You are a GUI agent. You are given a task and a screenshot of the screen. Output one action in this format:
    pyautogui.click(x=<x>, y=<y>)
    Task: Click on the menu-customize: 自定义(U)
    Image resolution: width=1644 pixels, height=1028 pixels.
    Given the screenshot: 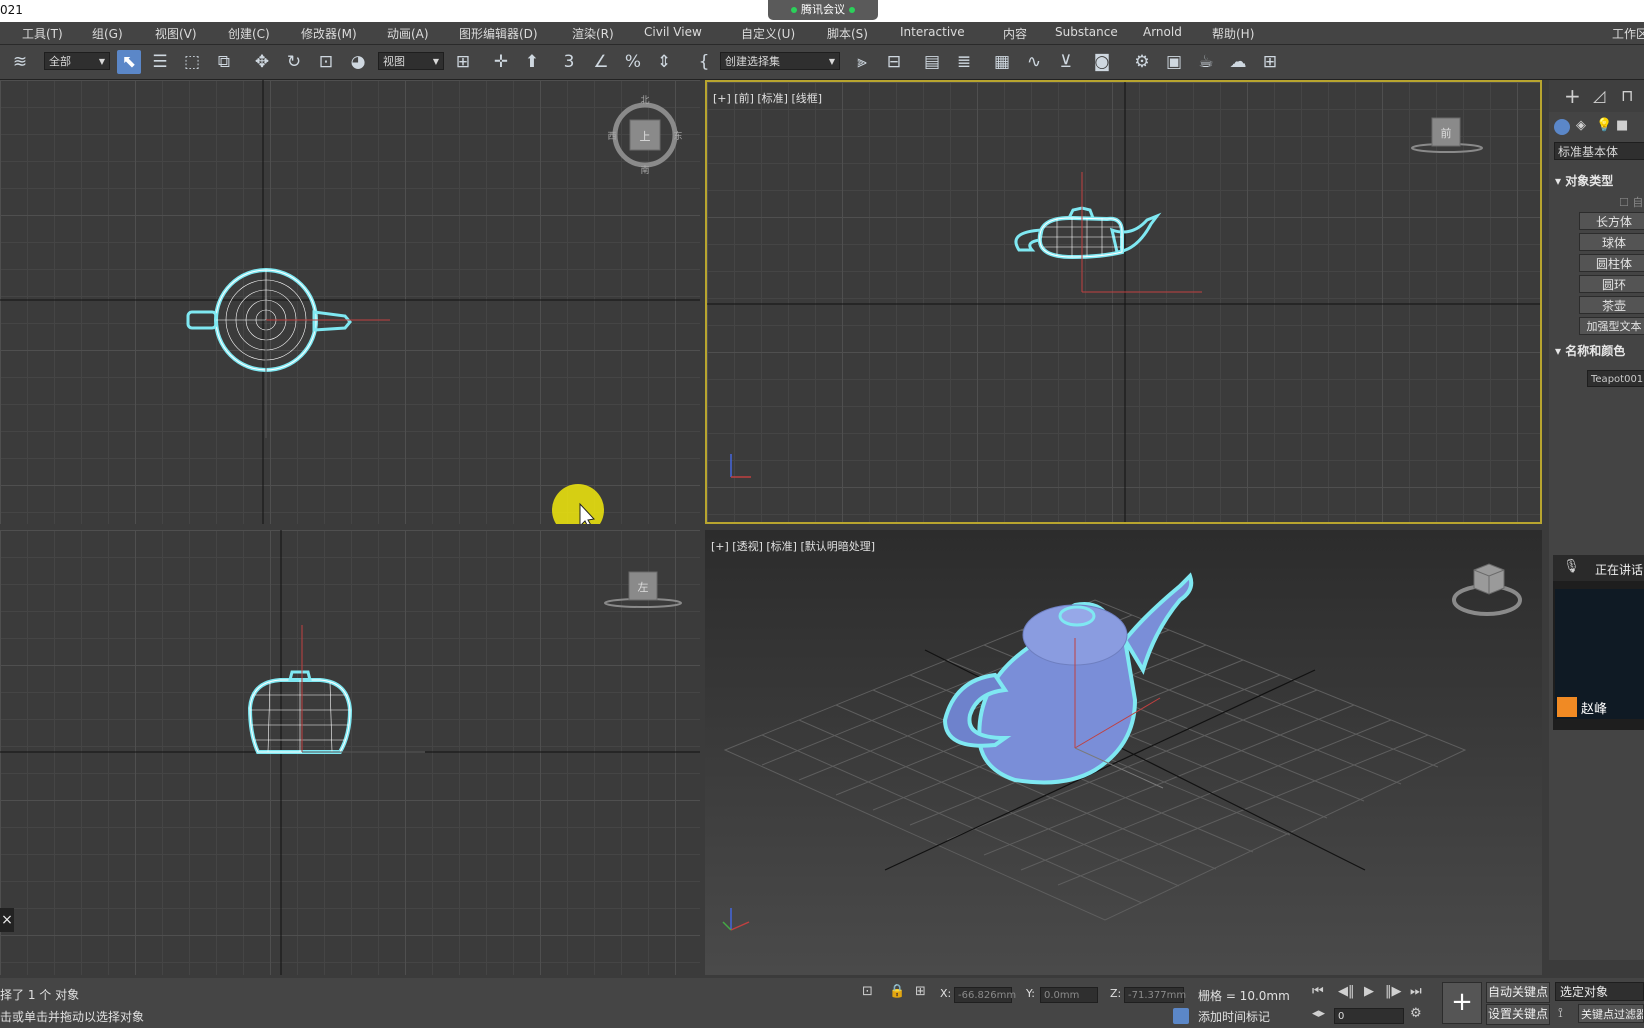 What is the action you would take?
    pyautogui.click(x=768, y=33)
    